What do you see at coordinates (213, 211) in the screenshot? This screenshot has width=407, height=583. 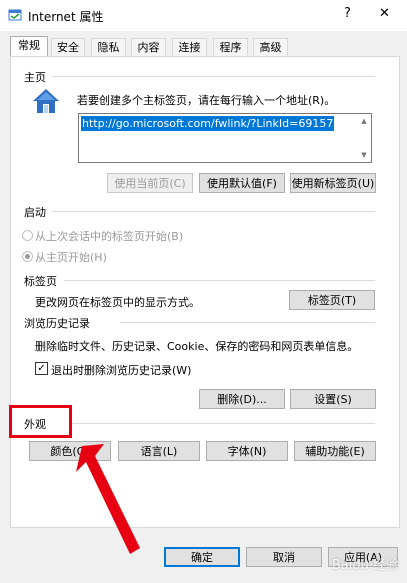 I see `startup-divider` at bounding box center [213, 211].